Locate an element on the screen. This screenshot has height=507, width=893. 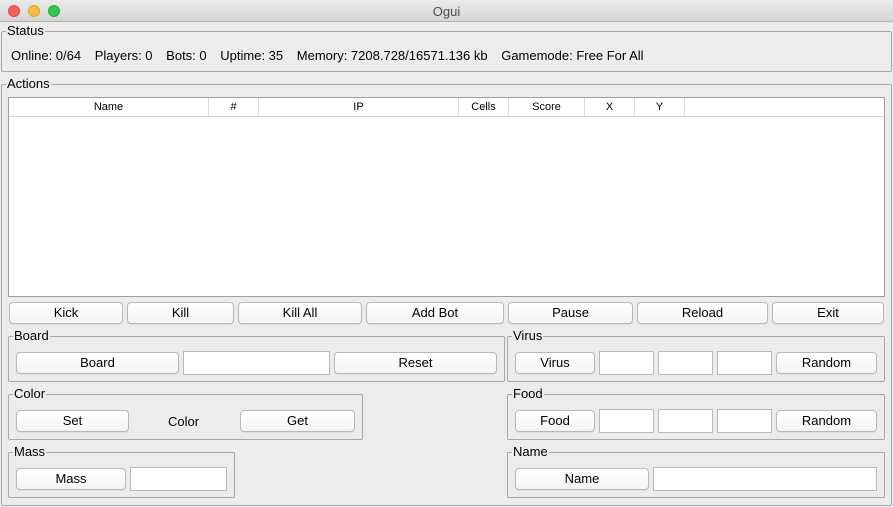
column-header-score: Score is located at coordinates (547, 107).